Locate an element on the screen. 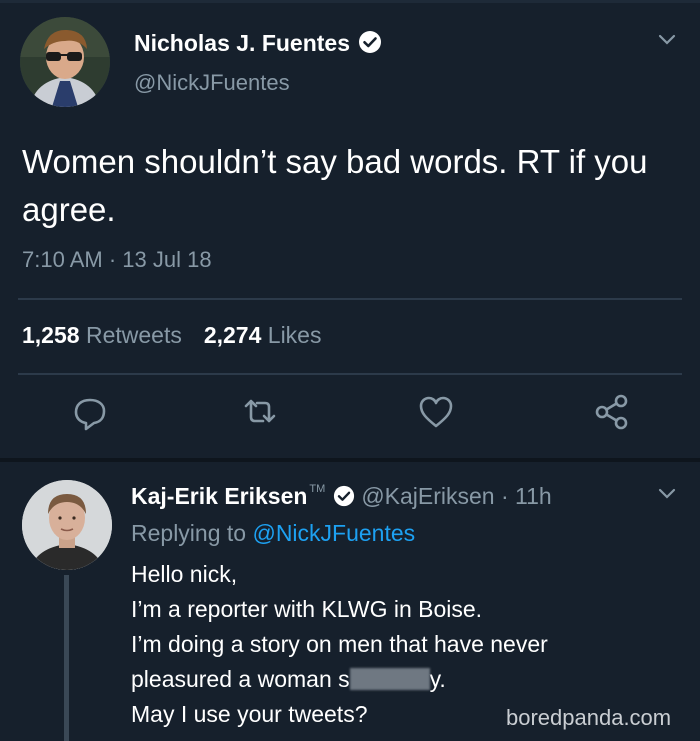  replying-to: Replying to @NickJFuentes is located at coordinates (273, 533).